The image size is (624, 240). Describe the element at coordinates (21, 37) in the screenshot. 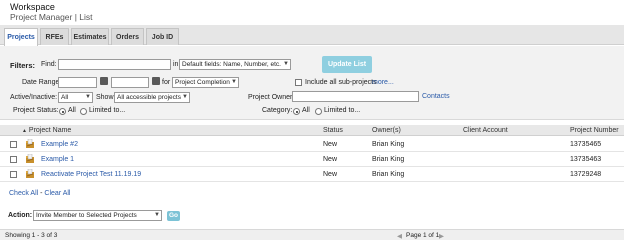

I see `tab-projects: Projects` at that location.